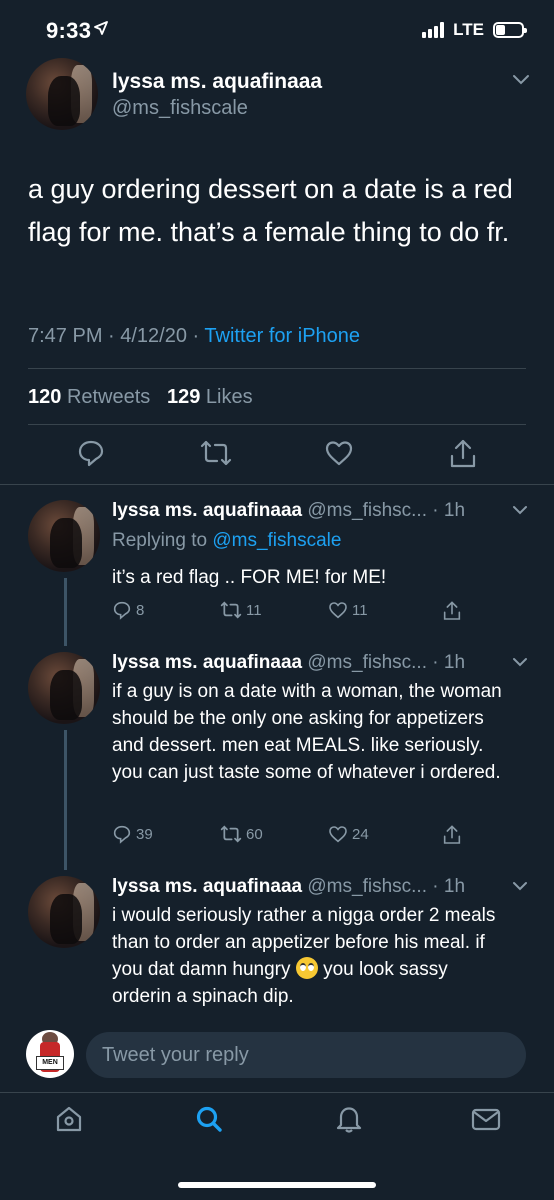 This screenshot has width=554, height=1200. Describe the element at coordinates (108, 397) in the screenshot. I see `retweet-label: Retweets` at that location.